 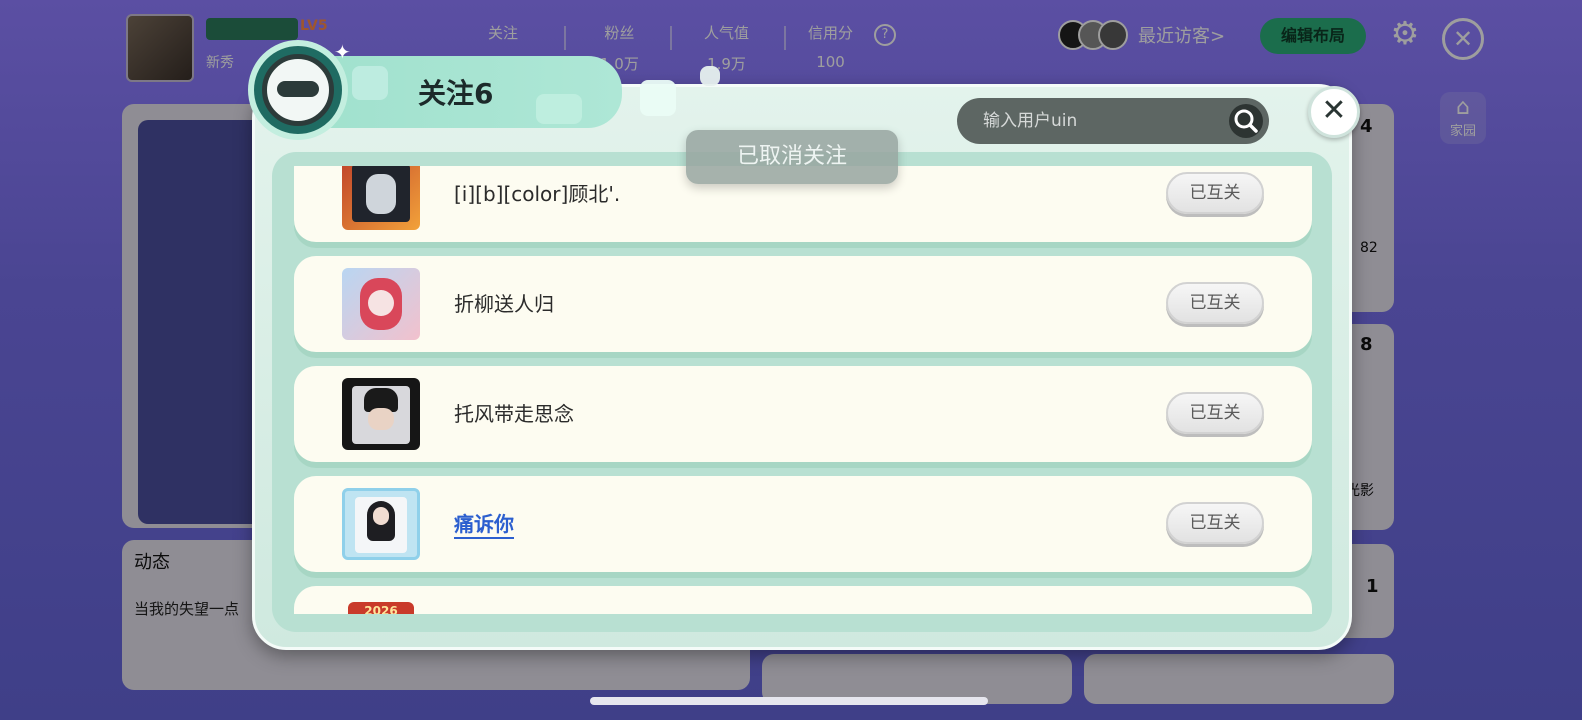 I want to click on home-icon: ⌂, so click(x=1463, y=107).